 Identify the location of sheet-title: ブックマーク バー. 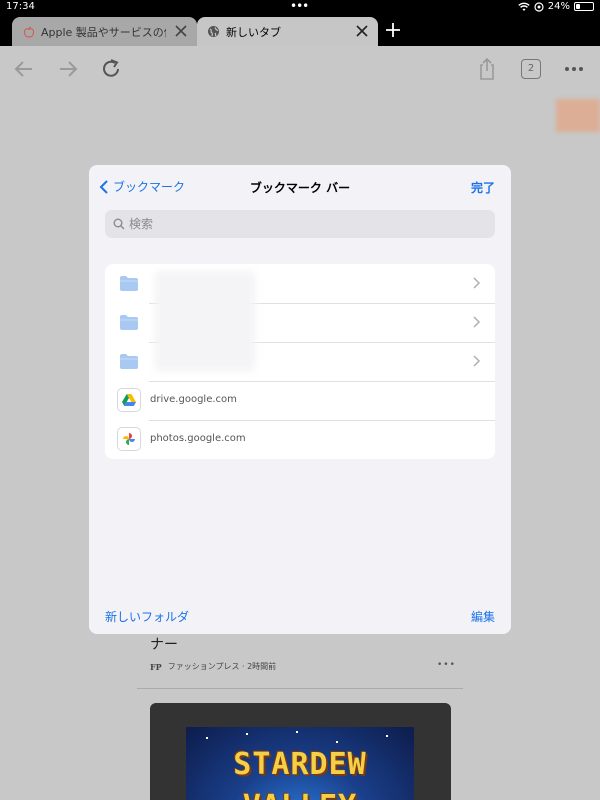
(300, 188).